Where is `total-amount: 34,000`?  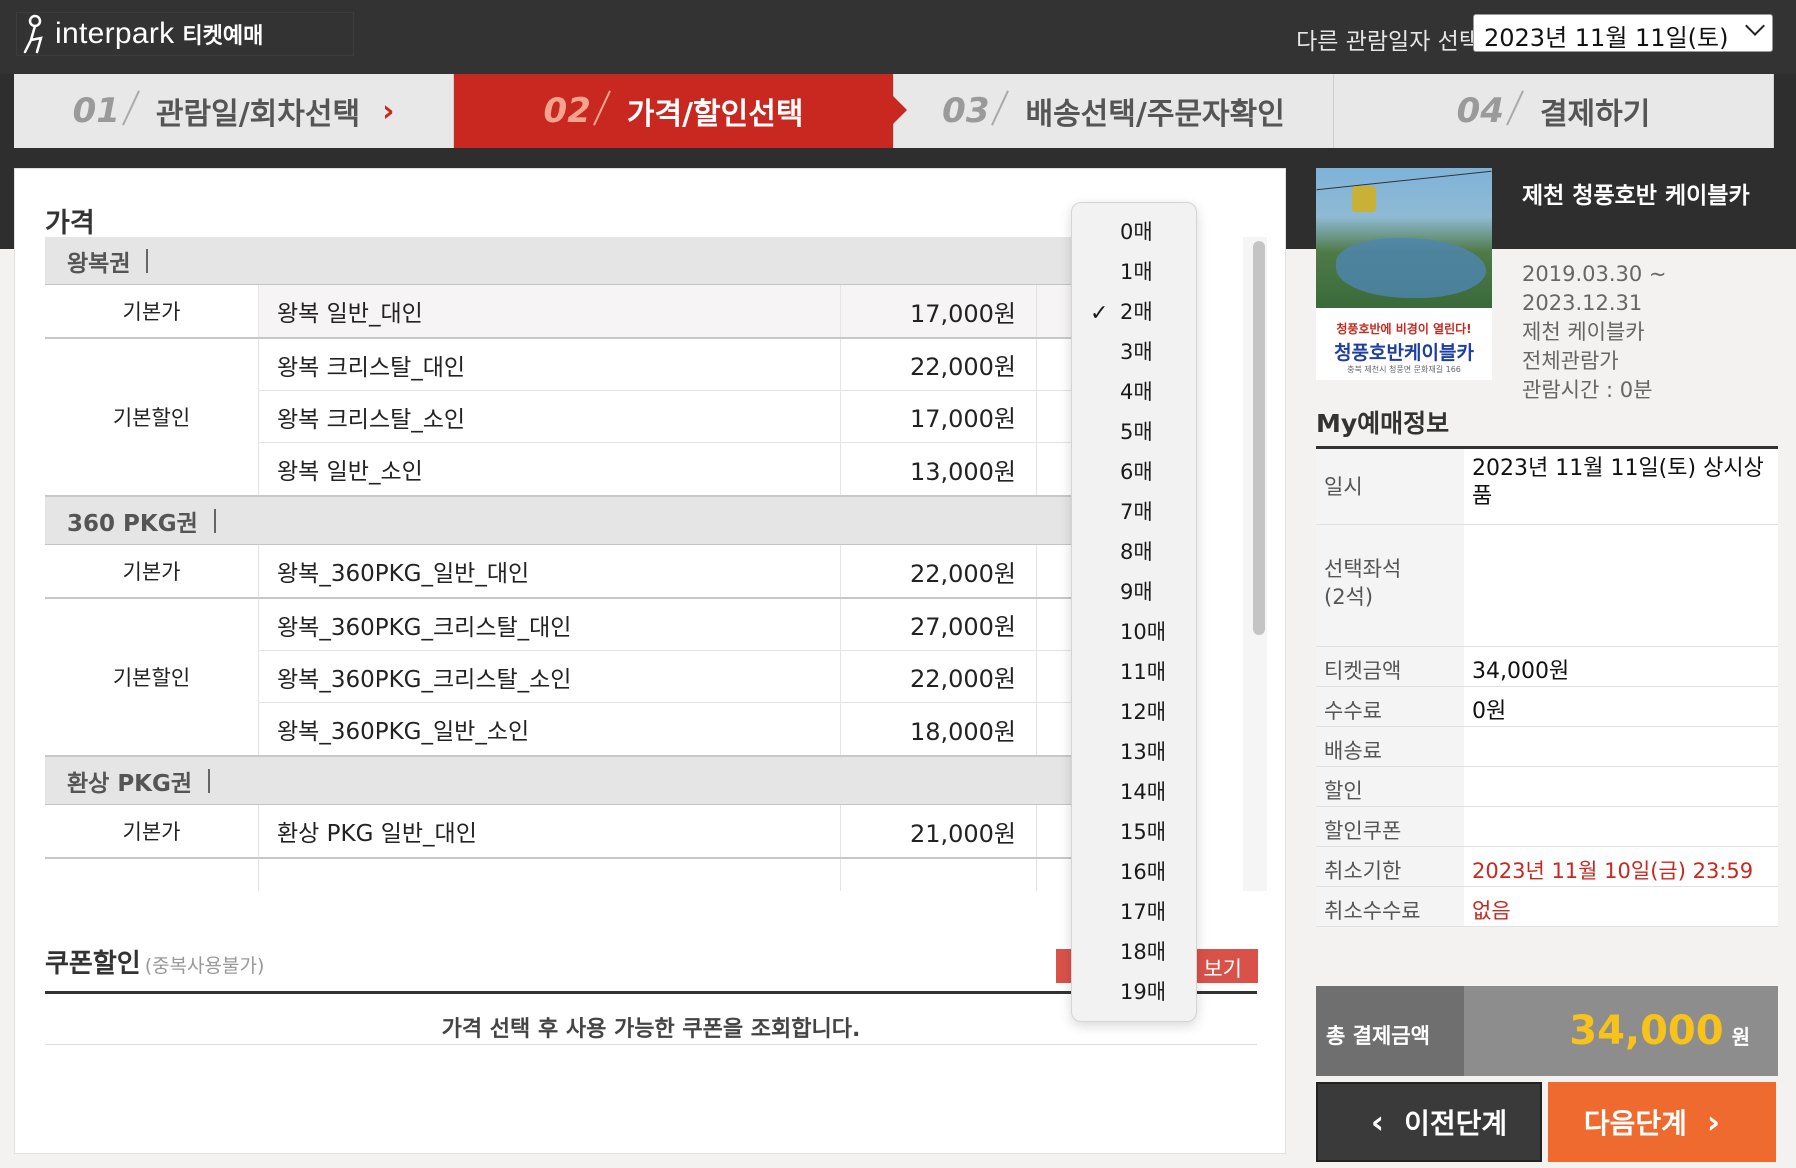 total-amount: 34,000 is located at coordinates (1646, 1031).